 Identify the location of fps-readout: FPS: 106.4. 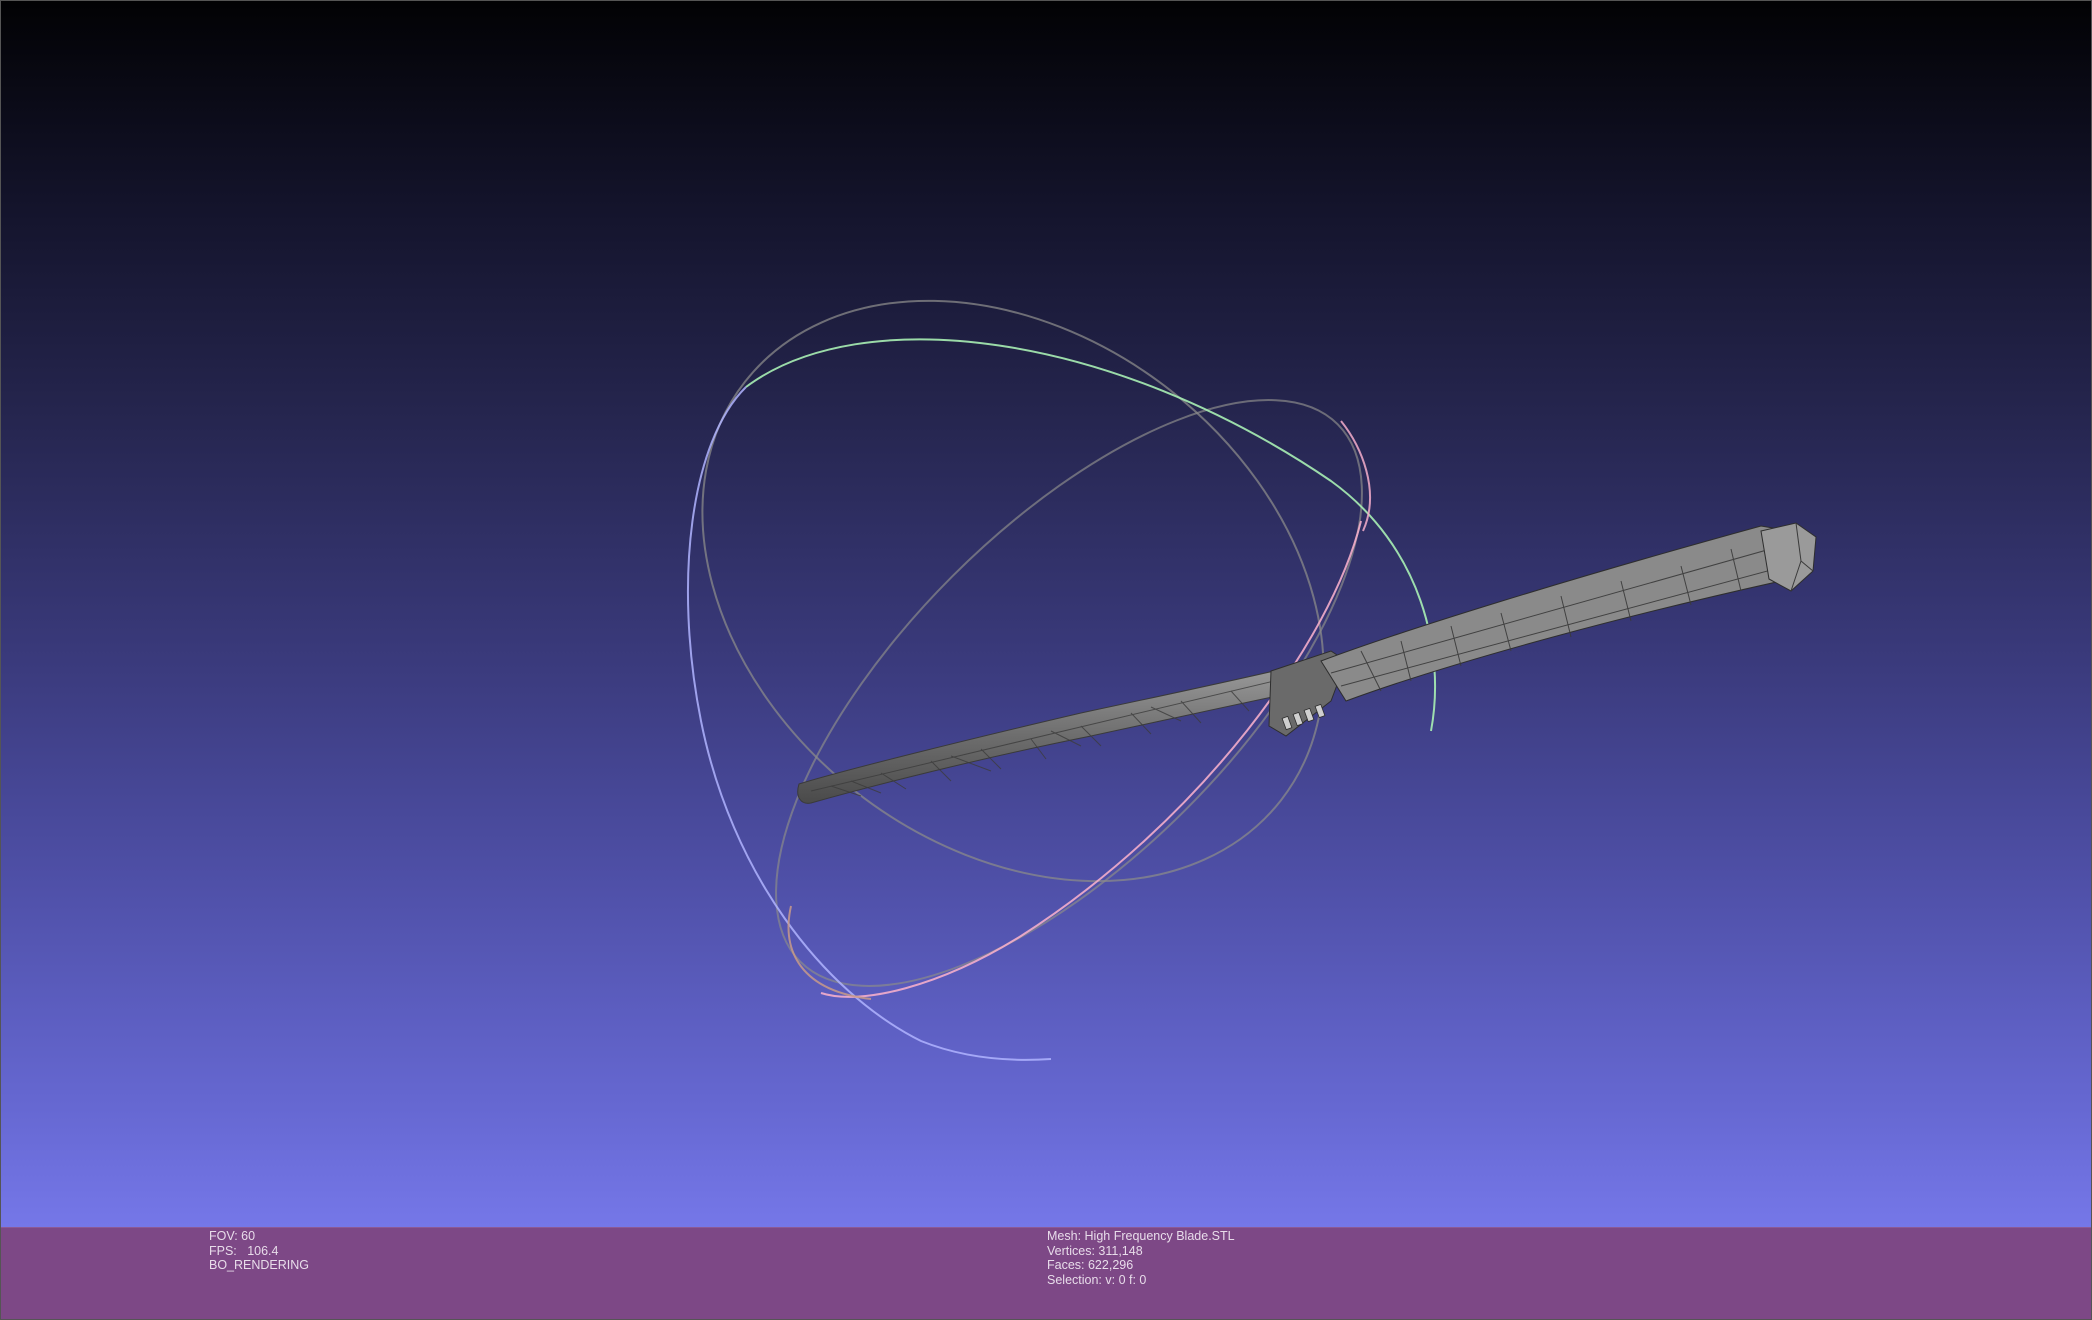
(244, 1250).